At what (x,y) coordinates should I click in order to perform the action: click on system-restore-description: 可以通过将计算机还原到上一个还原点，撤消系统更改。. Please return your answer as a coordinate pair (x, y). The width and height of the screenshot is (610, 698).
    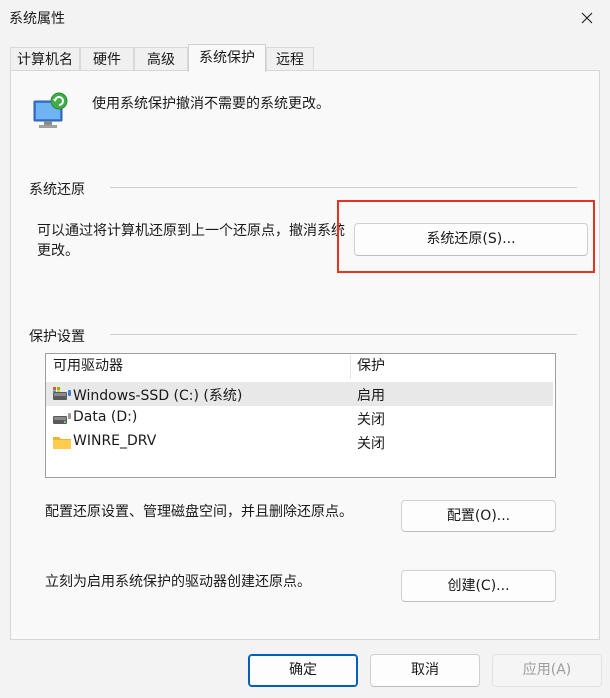
    Looking at the image, I should click on (191, 241).